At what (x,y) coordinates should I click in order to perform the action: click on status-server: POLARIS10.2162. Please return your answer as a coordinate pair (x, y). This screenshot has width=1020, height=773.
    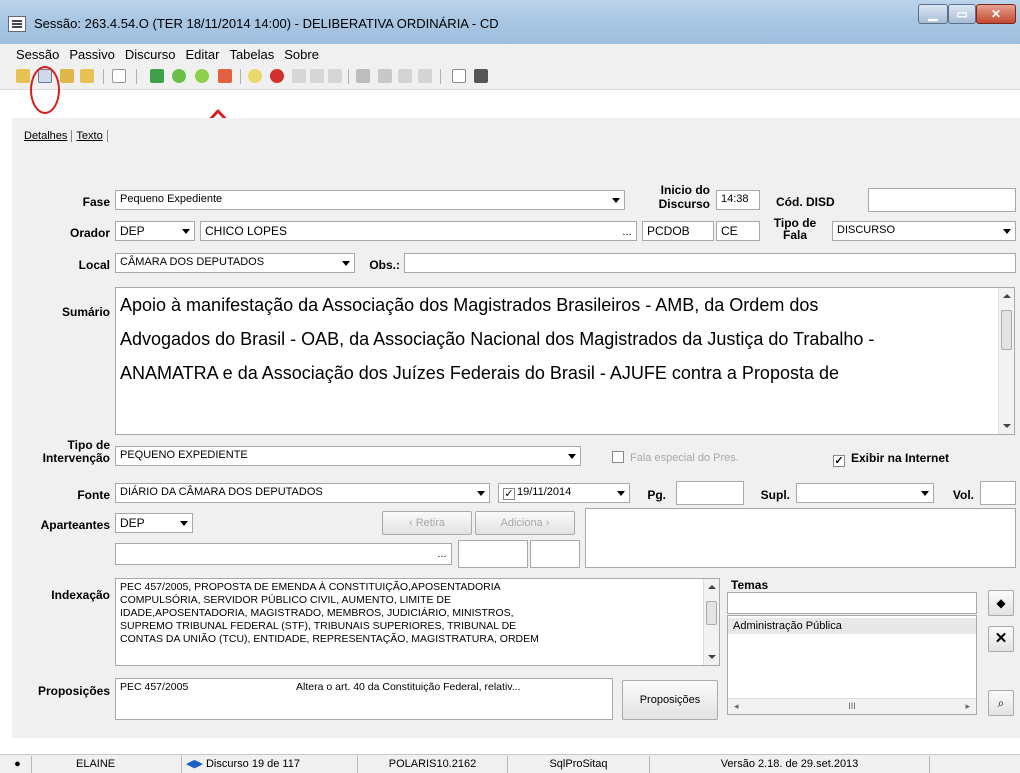
    Looking at the image, I should click on (433, 764).